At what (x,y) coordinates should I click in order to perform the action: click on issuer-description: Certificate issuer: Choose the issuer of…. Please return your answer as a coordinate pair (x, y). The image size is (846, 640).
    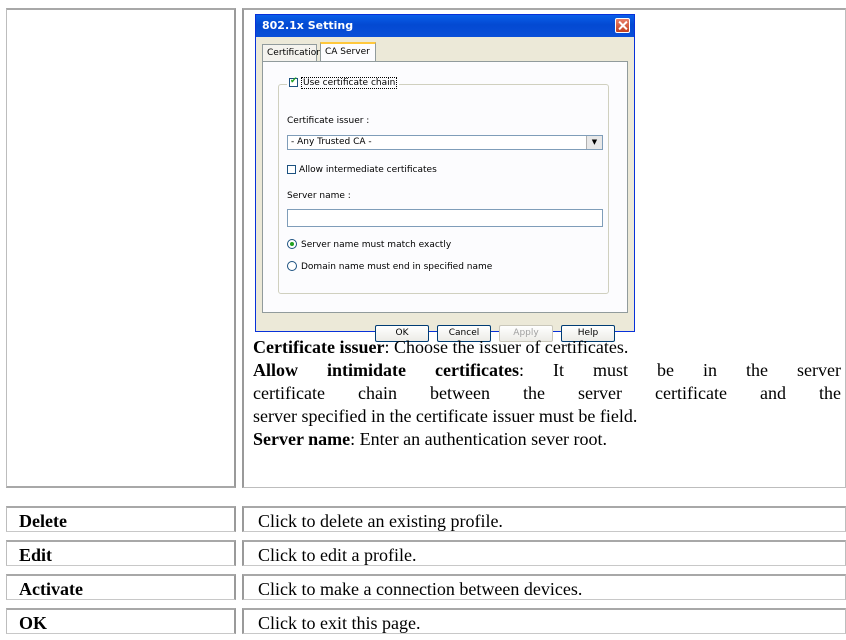
    Looking at the image, I should click on (547, 347).